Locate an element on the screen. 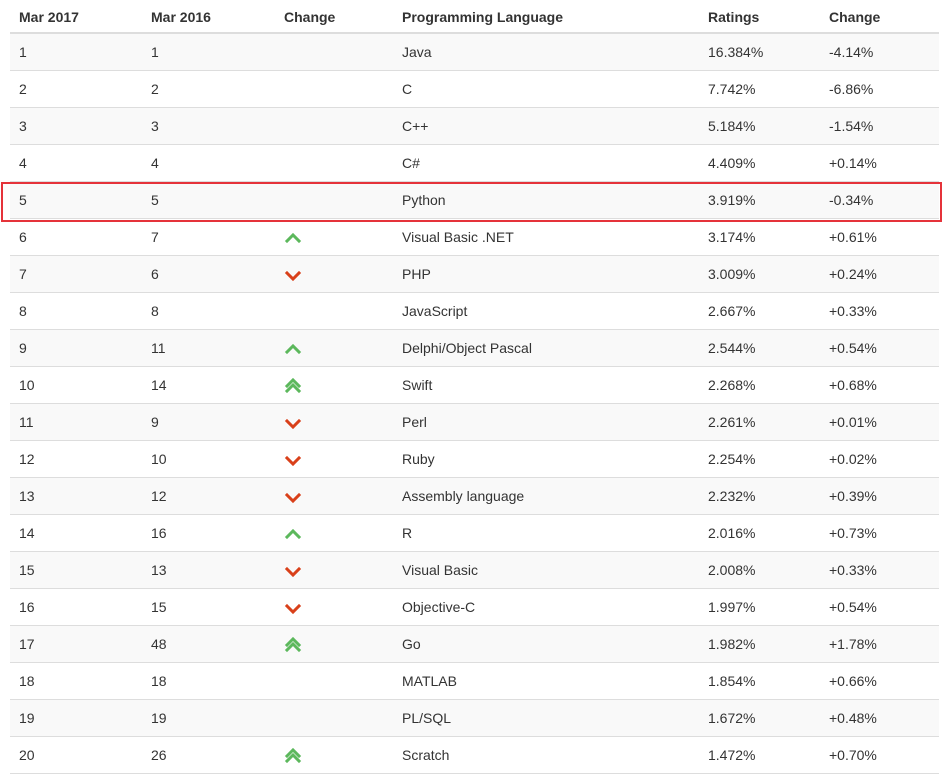  table-row: 14 16 R 2.016% +0.73% is located at coordinates (474, 533).